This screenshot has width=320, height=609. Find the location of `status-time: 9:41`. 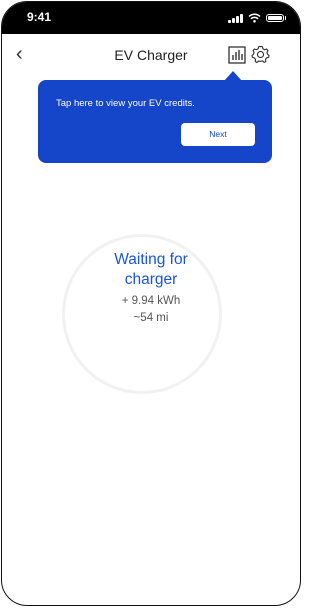

status-time: 9:41 is located at coordinates (39, 17).